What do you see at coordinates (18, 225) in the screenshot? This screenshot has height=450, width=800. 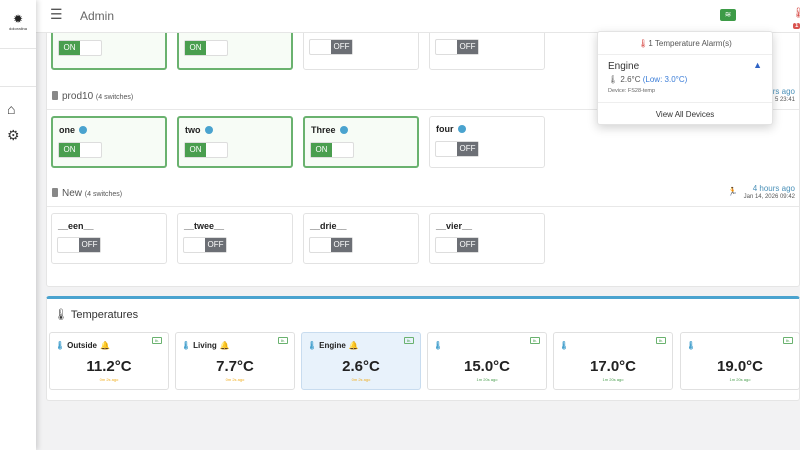 I see `sidebar: ✹ dolcealina ⌂ ⚙` at bounding box center [18, 225].